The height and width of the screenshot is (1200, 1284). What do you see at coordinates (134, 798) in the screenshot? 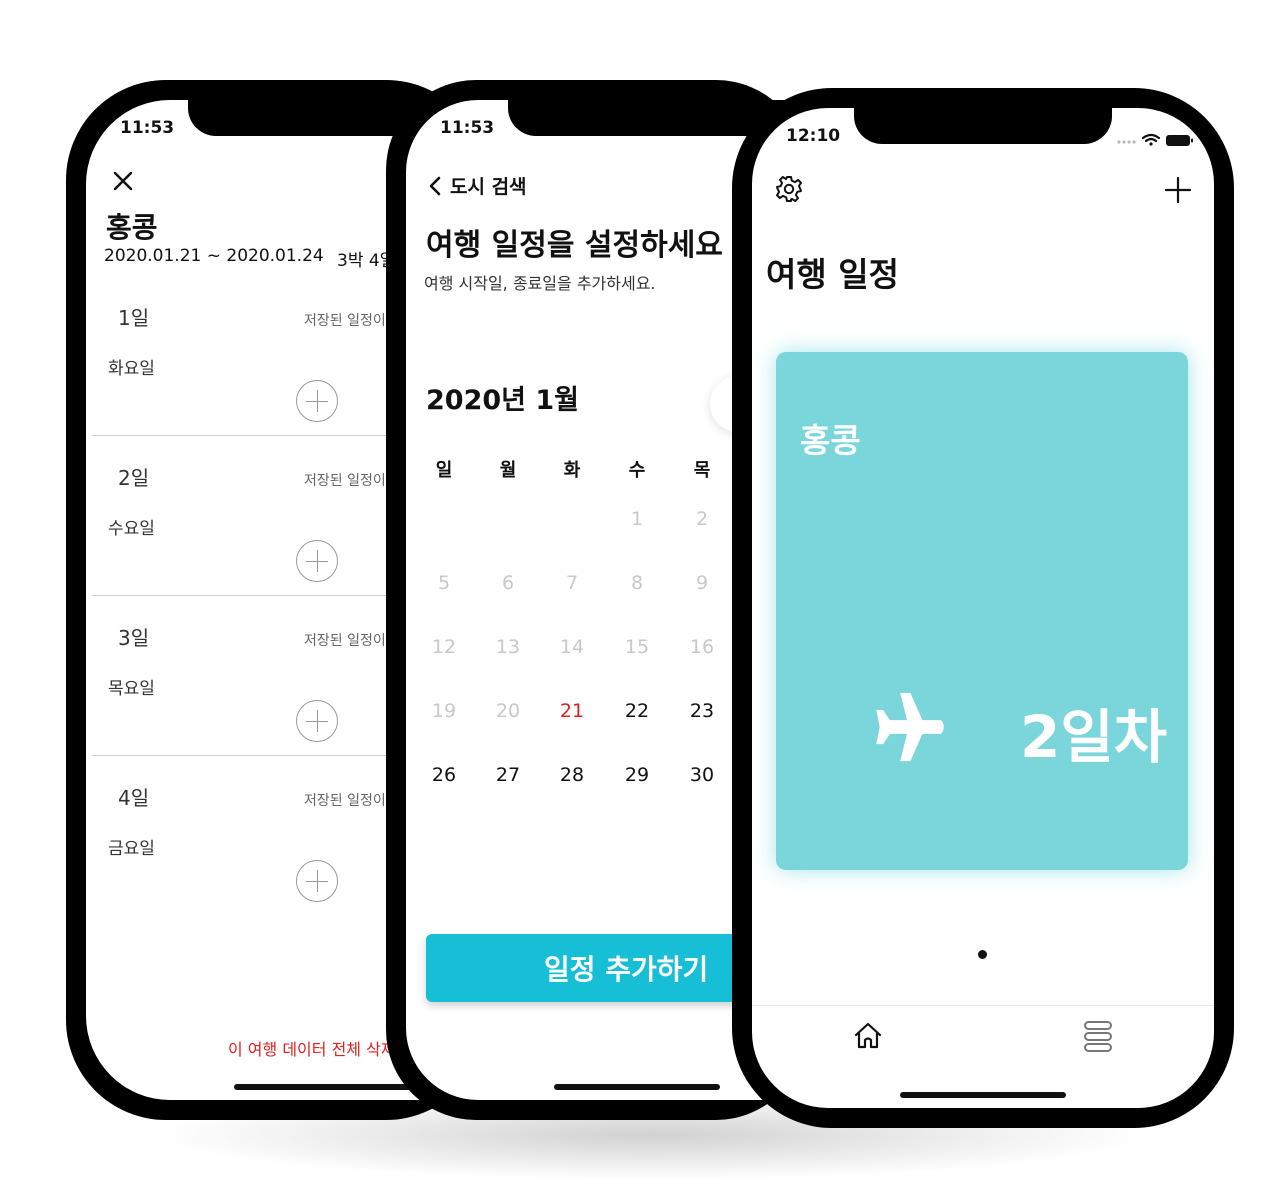
I see `day-number: 4일` at bounding box center [134, 798].